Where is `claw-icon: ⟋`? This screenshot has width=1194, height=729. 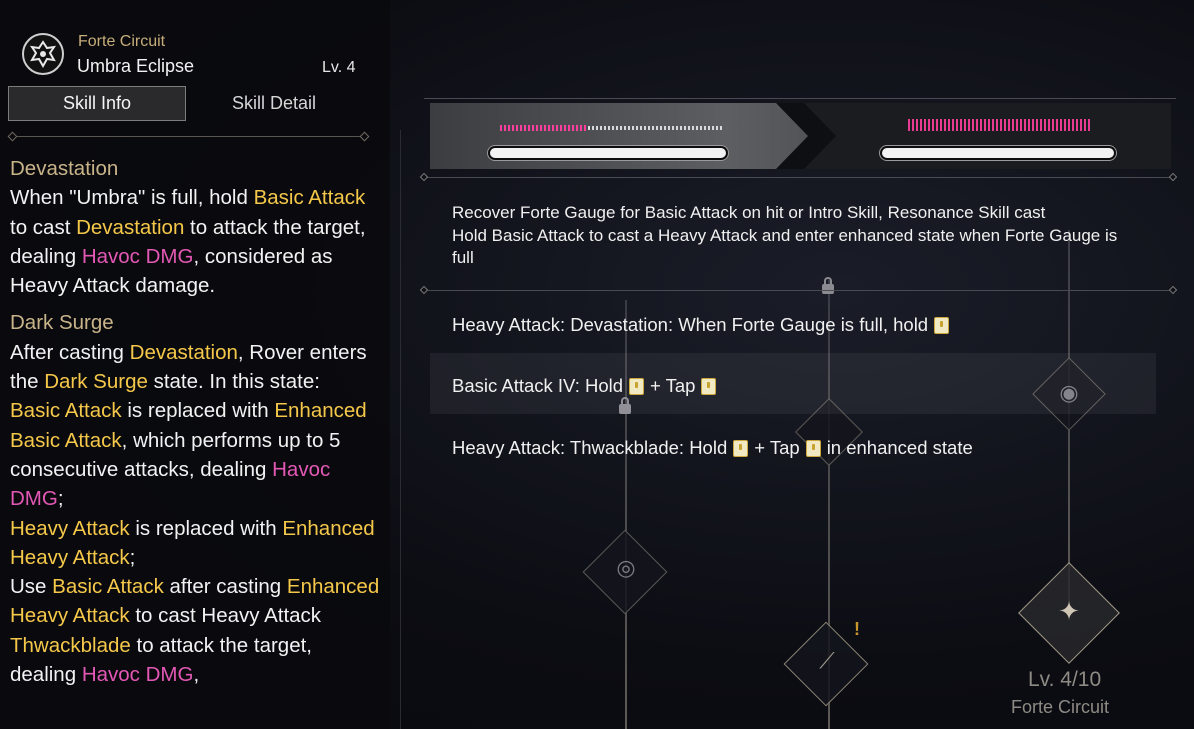 claw-icon: ⟋ is located at coordinates (827, 660).